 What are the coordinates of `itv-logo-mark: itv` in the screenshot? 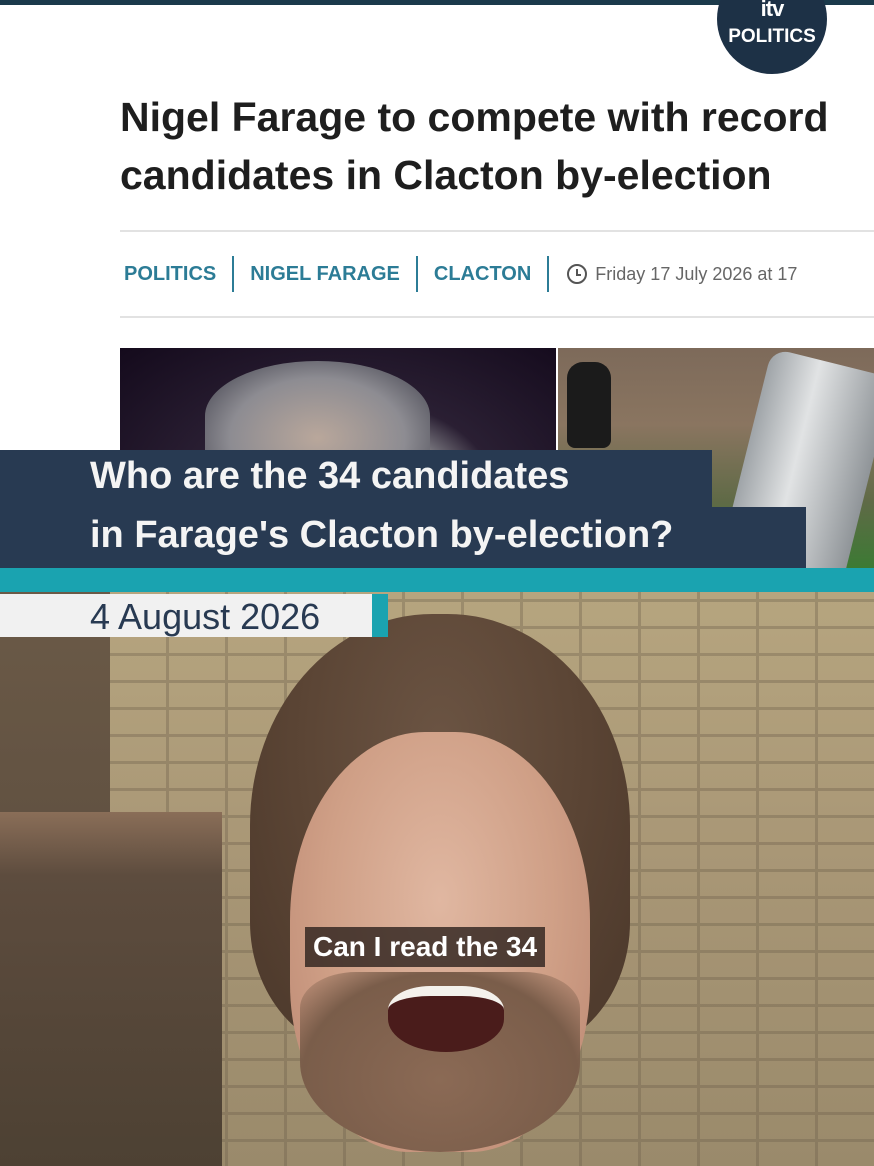 It's located at (772, 10).